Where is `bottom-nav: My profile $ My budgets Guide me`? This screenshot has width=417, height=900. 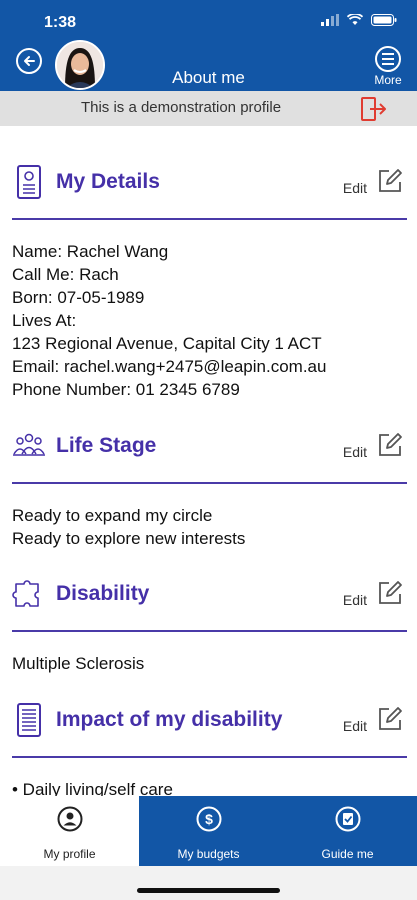 bottom-nav: My profile $ My budgets Guide me is located at coordinates (208, 831).